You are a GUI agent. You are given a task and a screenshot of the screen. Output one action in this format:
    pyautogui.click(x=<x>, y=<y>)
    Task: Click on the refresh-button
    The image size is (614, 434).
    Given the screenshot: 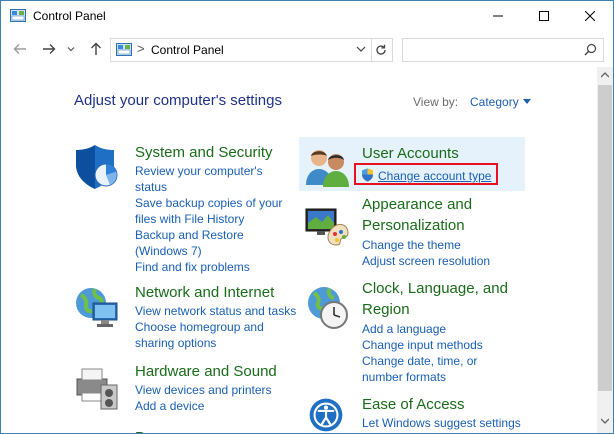 What is the action you would take?
    pyautogui.click(x=381, y=50)
    